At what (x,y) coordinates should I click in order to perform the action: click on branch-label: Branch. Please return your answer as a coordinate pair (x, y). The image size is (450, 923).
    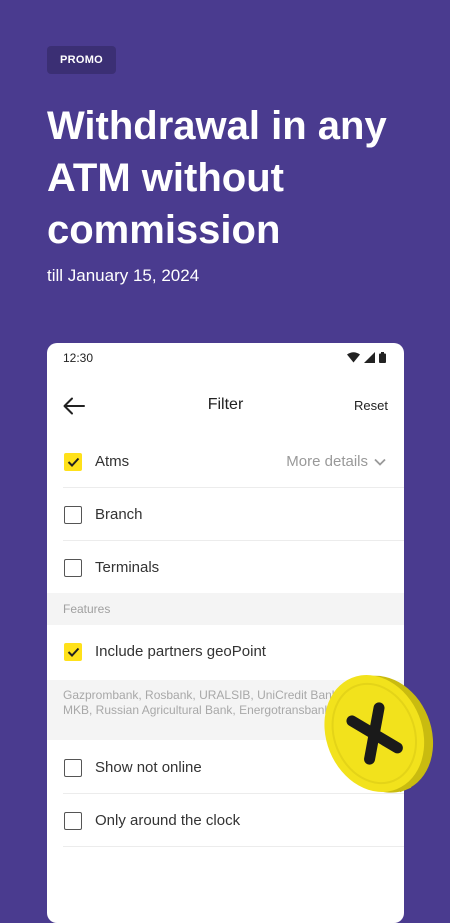
    Looking at the image, I should click on (119, 514).